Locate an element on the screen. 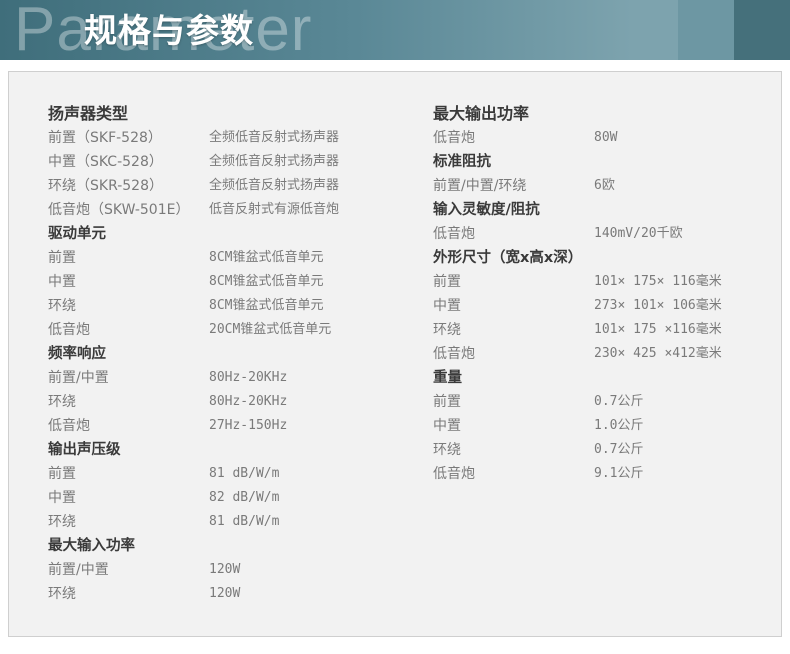 The width and height of the screenshot is (790, 654). section-title: 重量 is located at coordinates (447, 378).